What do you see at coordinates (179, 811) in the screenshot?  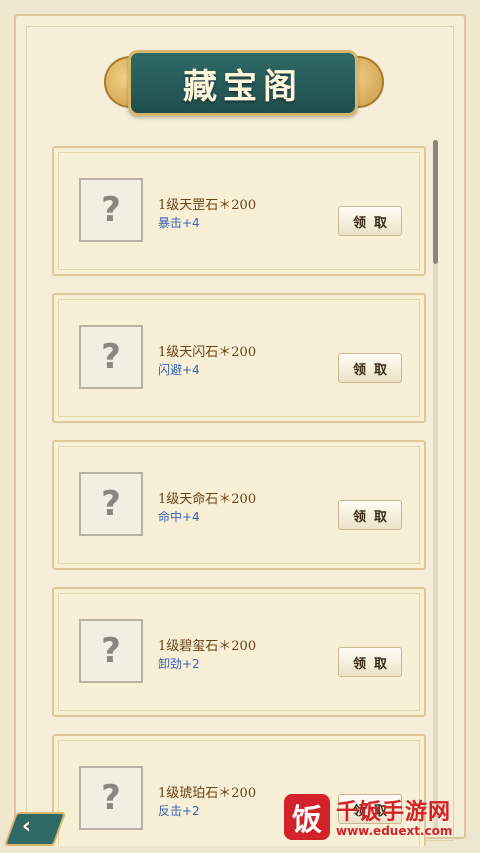 I see `item-stat: 反击+2` at bounding box center [179, 811].